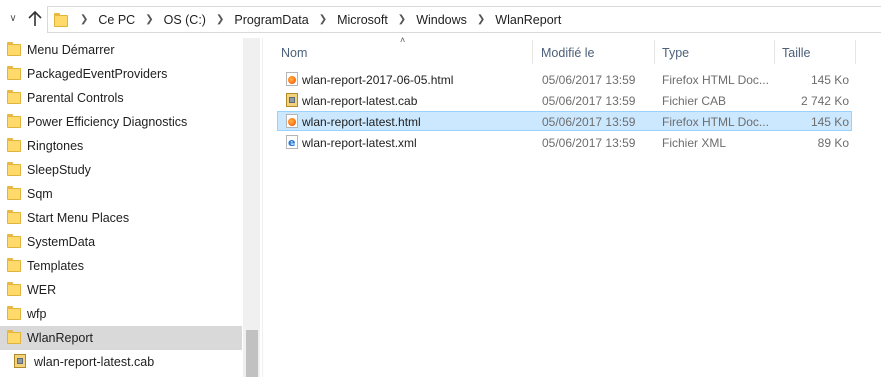  What do you see at coordinates (185, 20) in the screenshot?
I see `breadcrumb-item: OS (C:)` at bounding box center [185, 20].